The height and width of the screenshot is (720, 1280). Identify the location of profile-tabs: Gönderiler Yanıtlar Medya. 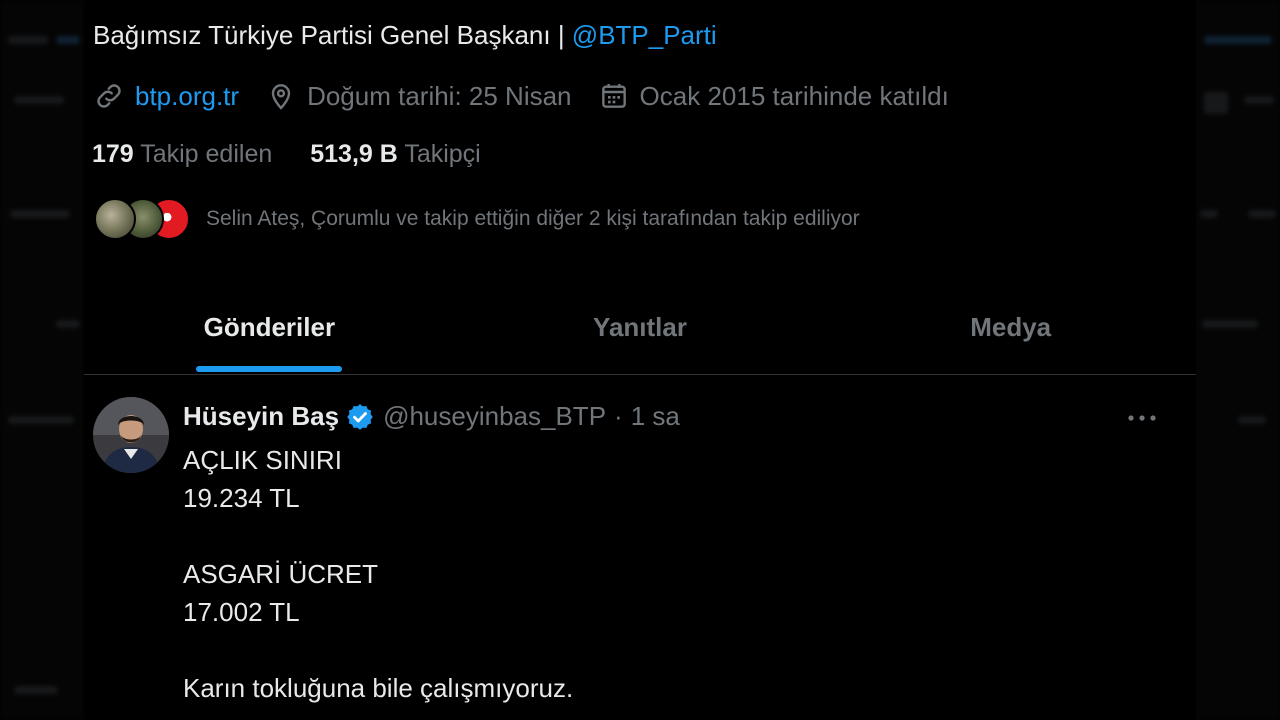
(640, 327).